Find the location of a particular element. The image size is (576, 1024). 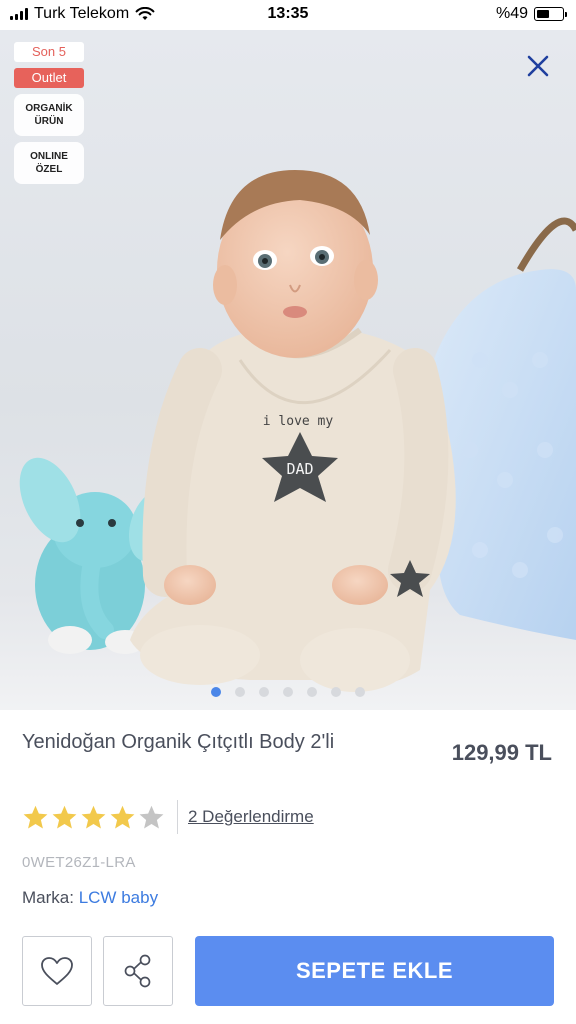

brand-link: LCW baby is located at coordinates (118, 897).